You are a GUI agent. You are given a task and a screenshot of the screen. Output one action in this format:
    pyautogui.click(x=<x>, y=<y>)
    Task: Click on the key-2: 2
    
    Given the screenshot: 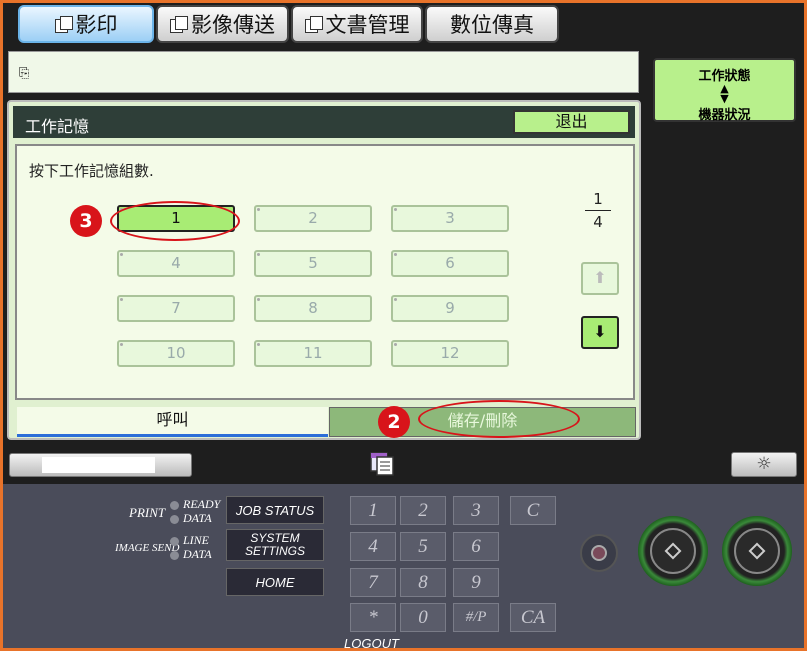 What is the action you would take?
    pyautogui.click(x=423, y=510)
    